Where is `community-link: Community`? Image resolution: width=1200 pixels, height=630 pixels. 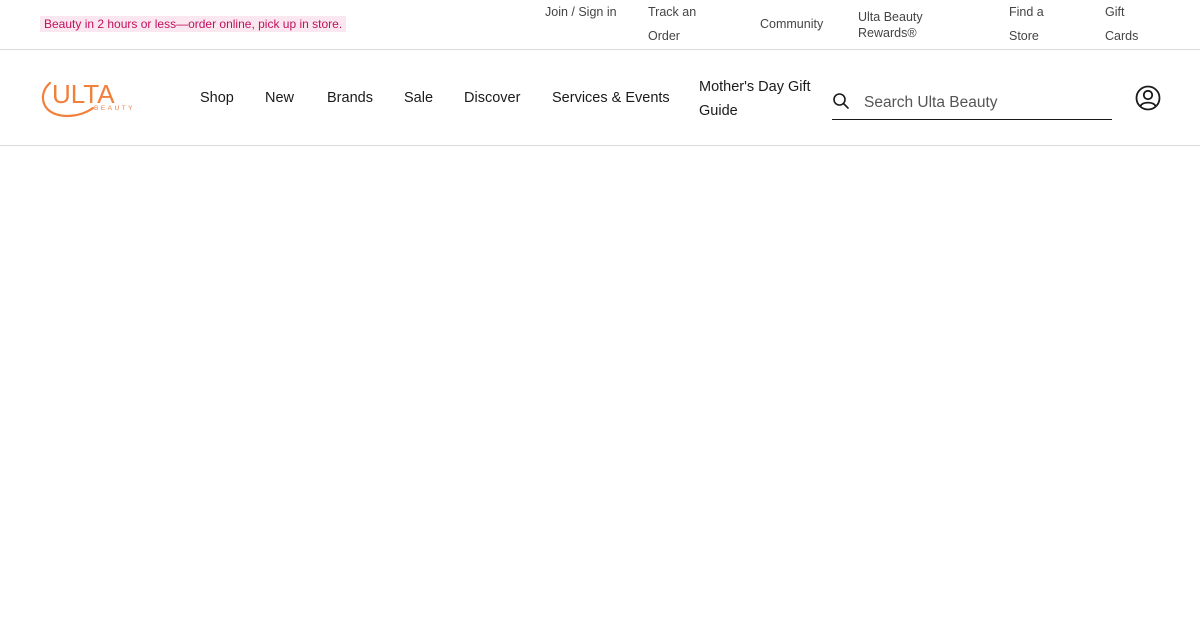
community-link: Community is located at coordinates (791, 24).